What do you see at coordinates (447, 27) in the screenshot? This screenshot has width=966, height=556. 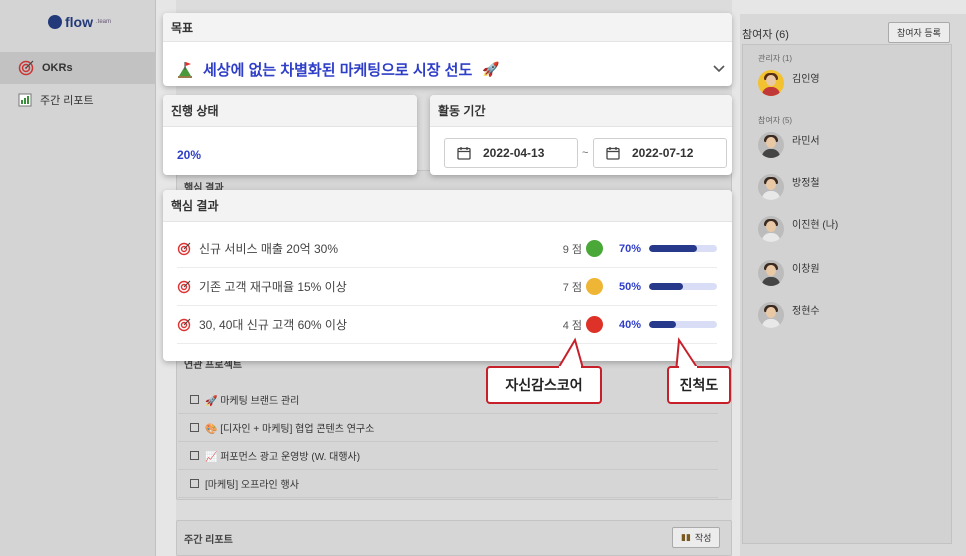 I see `goal-header: 목표` at bounding box center [447, 27].